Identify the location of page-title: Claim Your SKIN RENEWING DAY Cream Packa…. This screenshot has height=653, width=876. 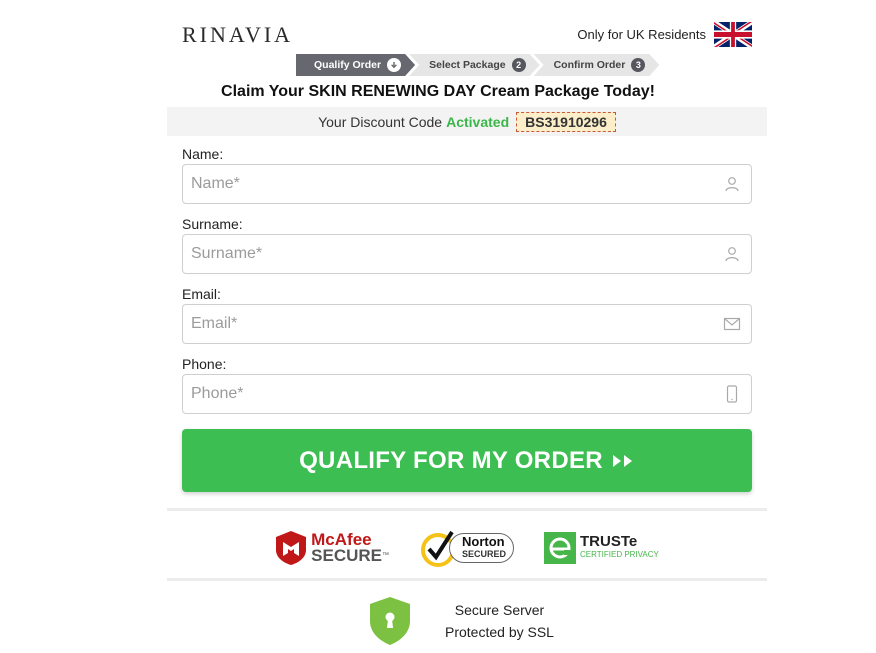
(438, 91).